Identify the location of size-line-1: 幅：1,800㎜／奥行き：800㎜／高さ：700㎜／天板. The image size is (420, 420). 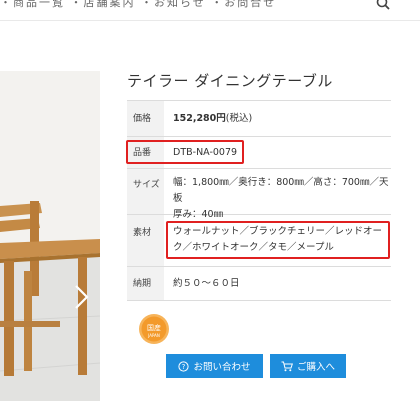
(281, 190).